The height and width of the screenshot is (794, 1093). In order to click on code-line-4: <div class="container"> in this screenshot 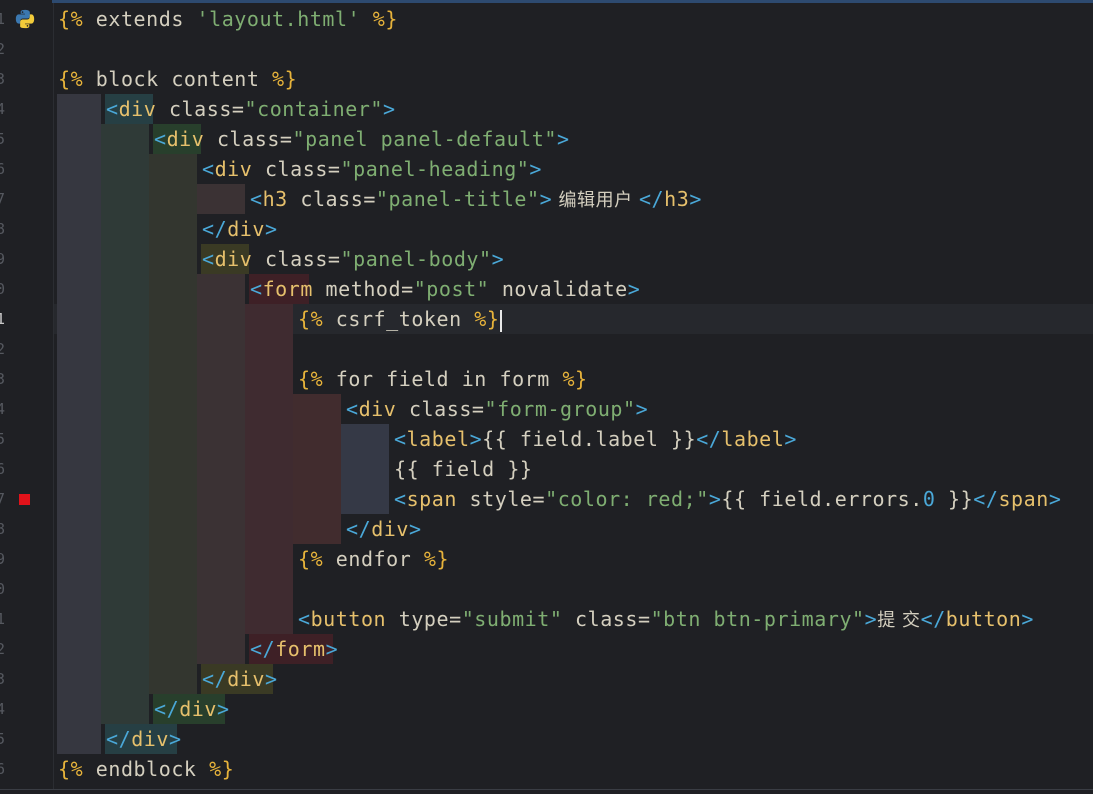, I will do `click(251, 109)`.